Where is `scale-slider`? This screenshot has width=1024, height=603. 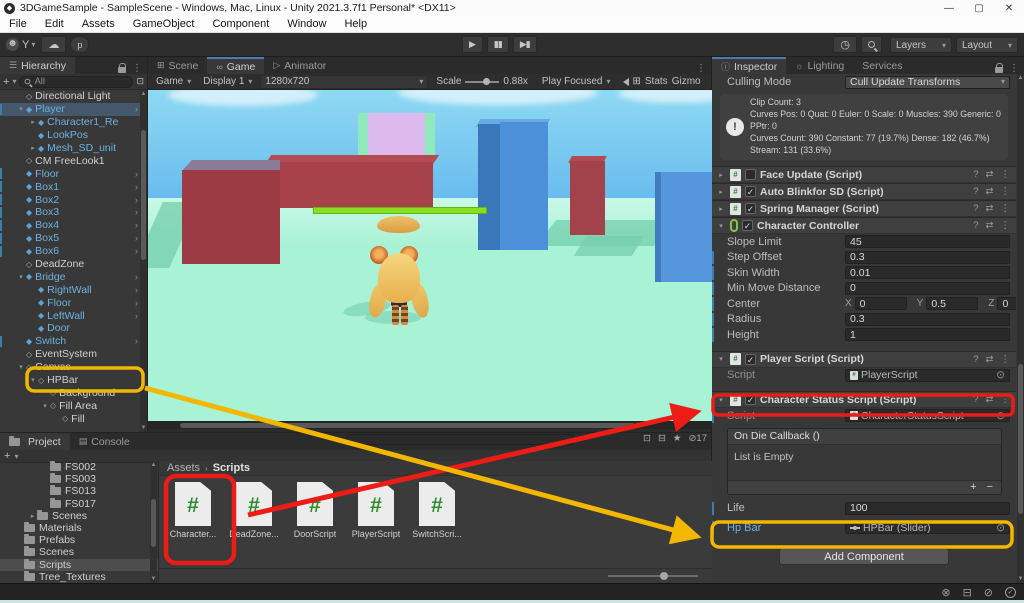
scale-slider is located at coordinates (482, 81).